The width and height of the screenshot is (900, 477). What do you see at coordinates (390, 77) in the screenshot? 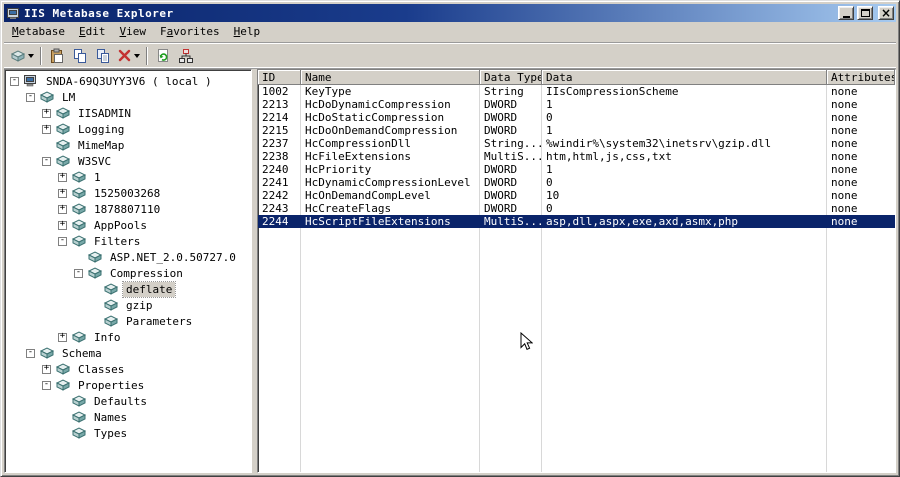
I see `column-header: Name` at bounding box center [390, 77].